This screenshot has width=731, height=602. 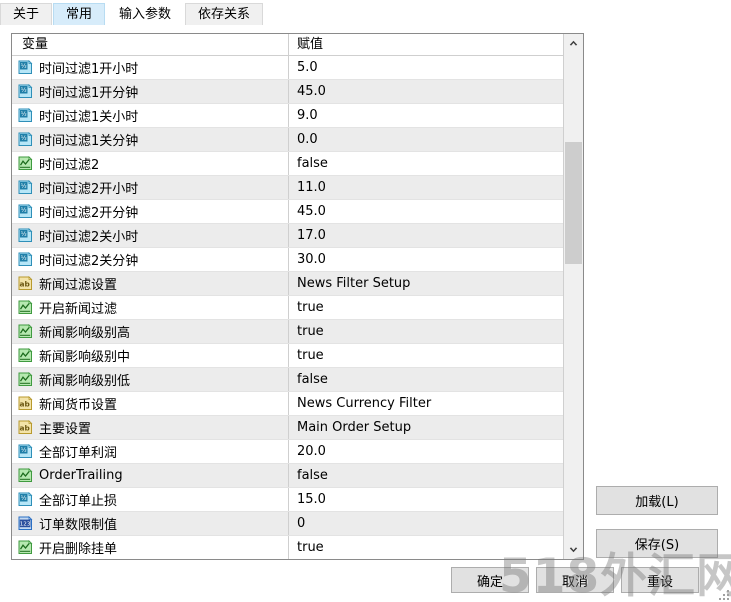 I want to click on row-variable-label: 时间过滤2关小时, so click(x=89, y=237).